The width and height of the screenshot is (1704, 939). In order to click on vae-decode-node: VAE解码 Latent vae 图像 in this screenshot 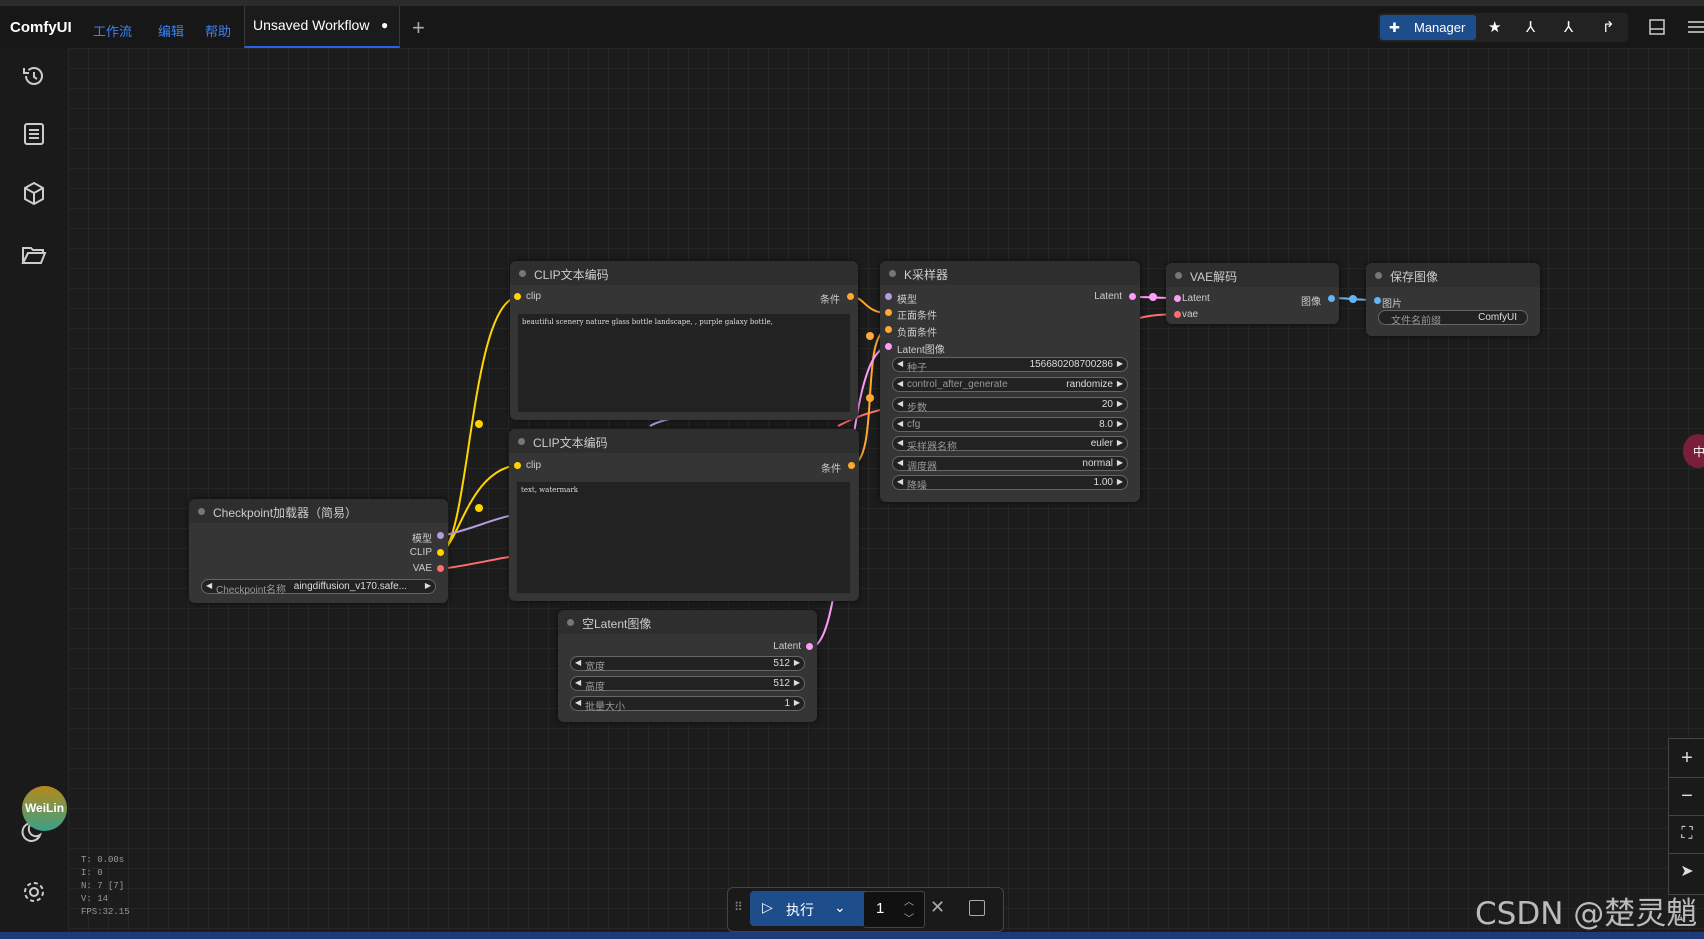, I will do `click(1252, 293)`.